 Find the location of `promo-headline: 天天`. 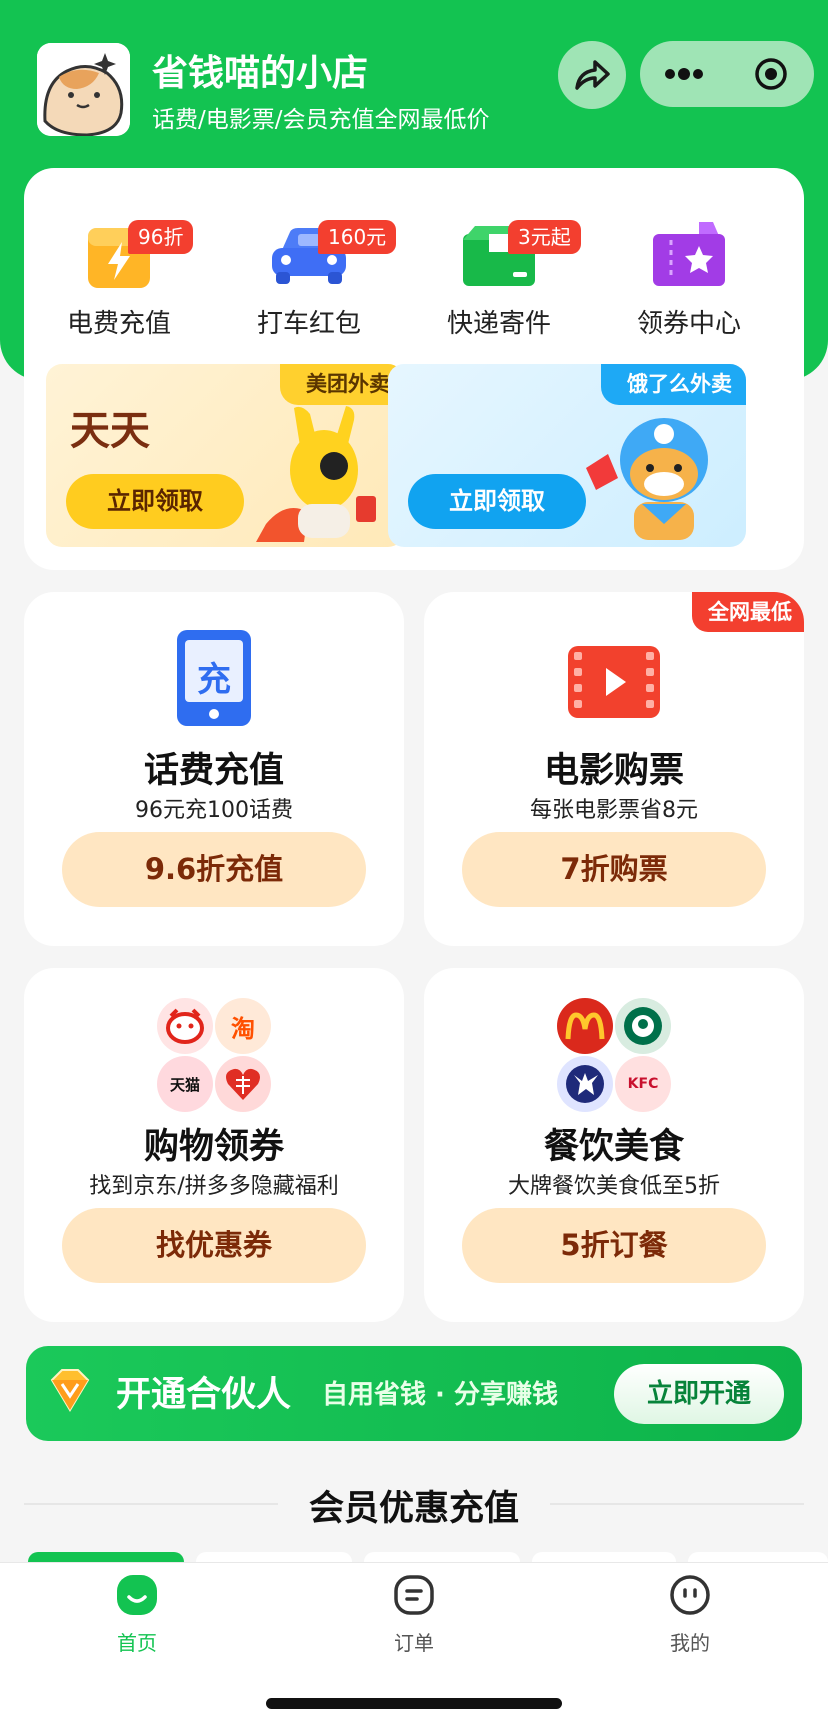

promo-headline: 天天 is located at coordinates (110, 431).